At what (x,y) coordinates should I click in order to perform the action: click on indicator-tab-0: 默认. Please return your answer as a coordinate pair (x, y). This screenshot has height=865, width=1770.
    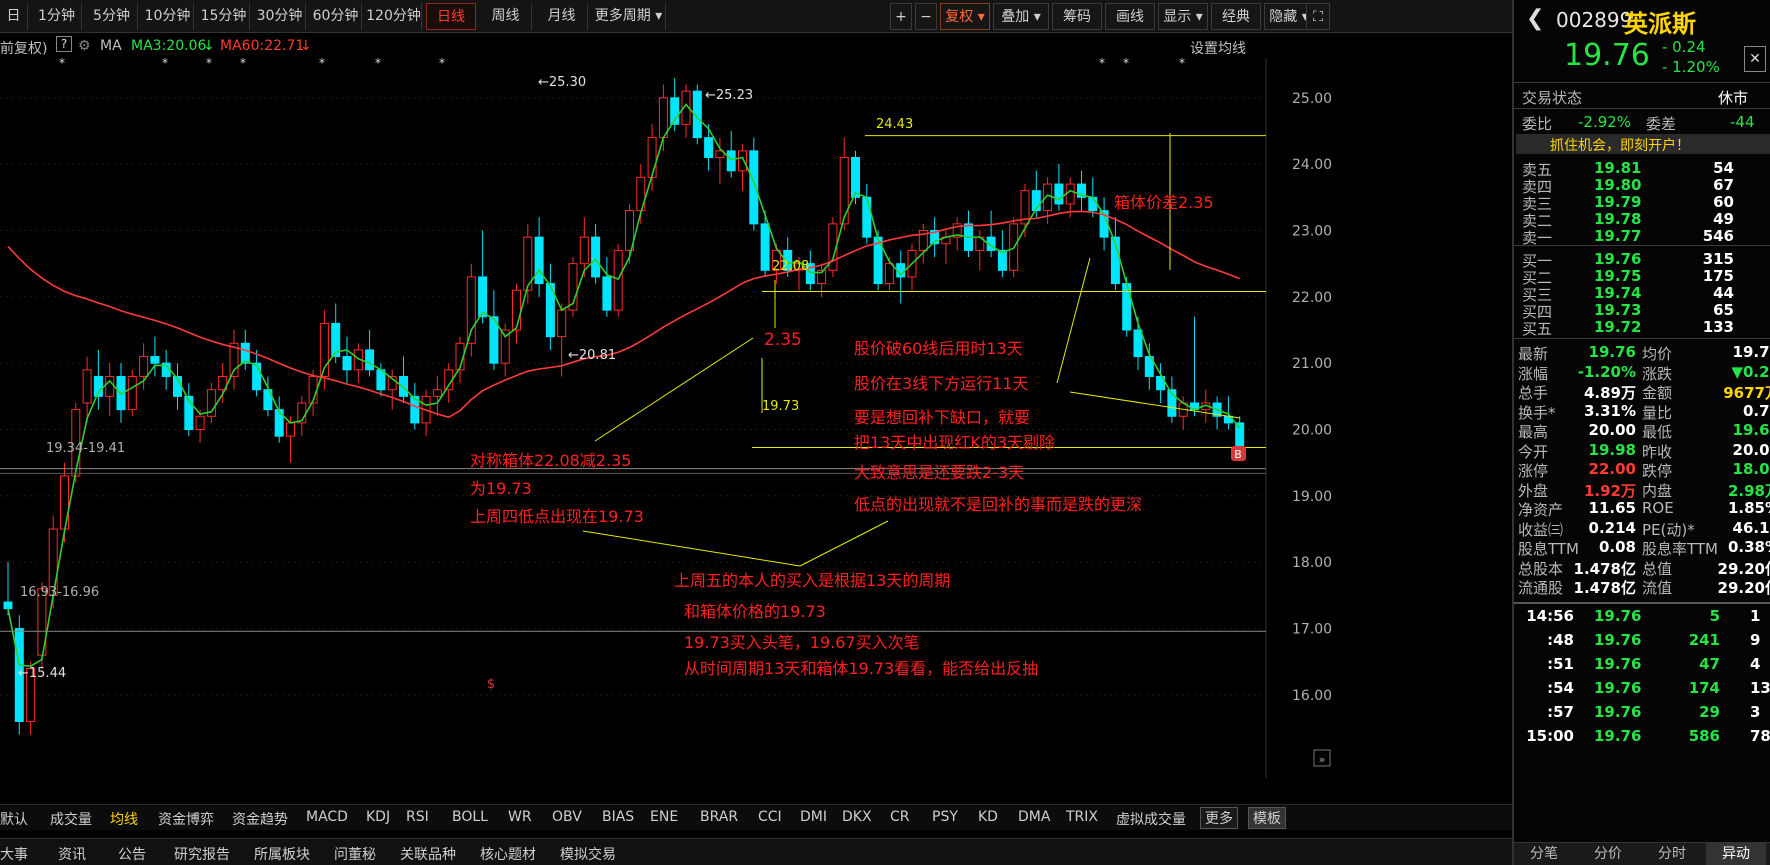
    Looking at the image, I should click on (14, 819).